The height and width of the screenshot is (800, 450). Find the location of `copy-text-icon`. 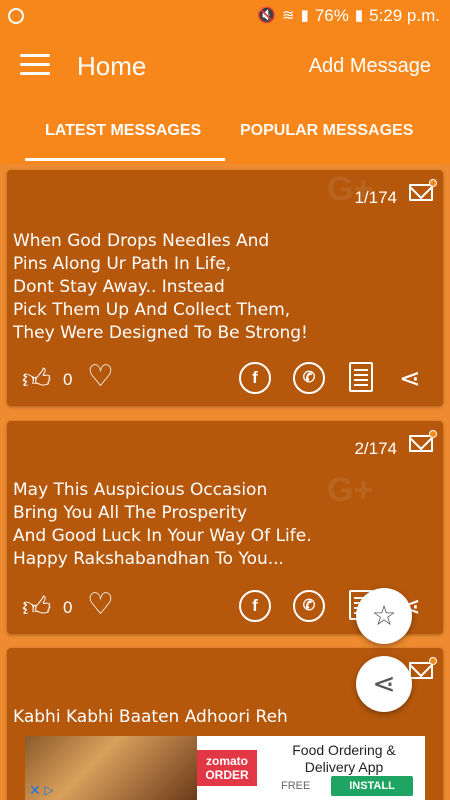

copy-text-icon is located at coordinates (361, 377).